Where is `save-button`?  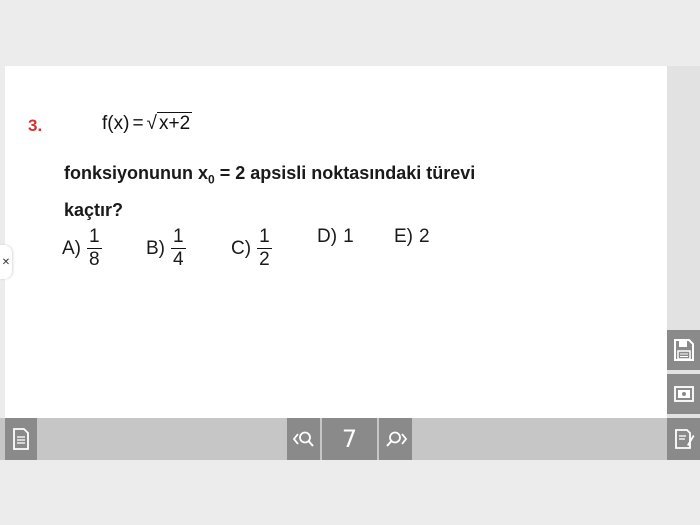 save-button is located at coordinates (683, 350).